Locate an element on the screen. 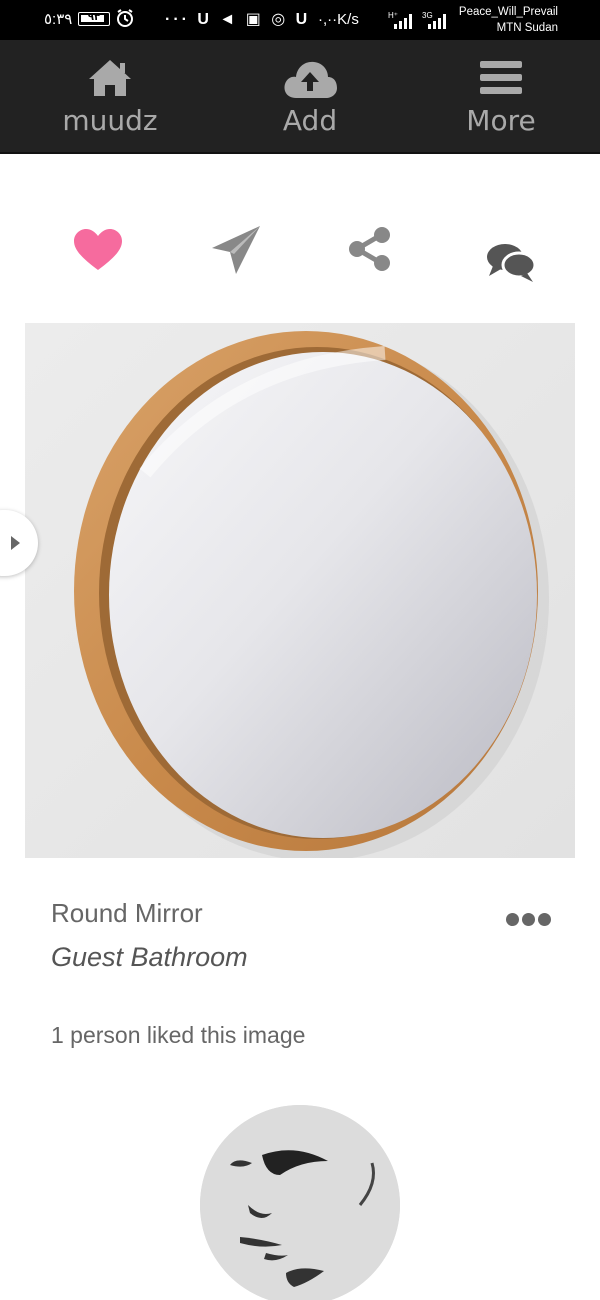 Image resolution: width=600 pixels, height=1300 pixels. nav-more-label: More is located at coordinates (501, 120).